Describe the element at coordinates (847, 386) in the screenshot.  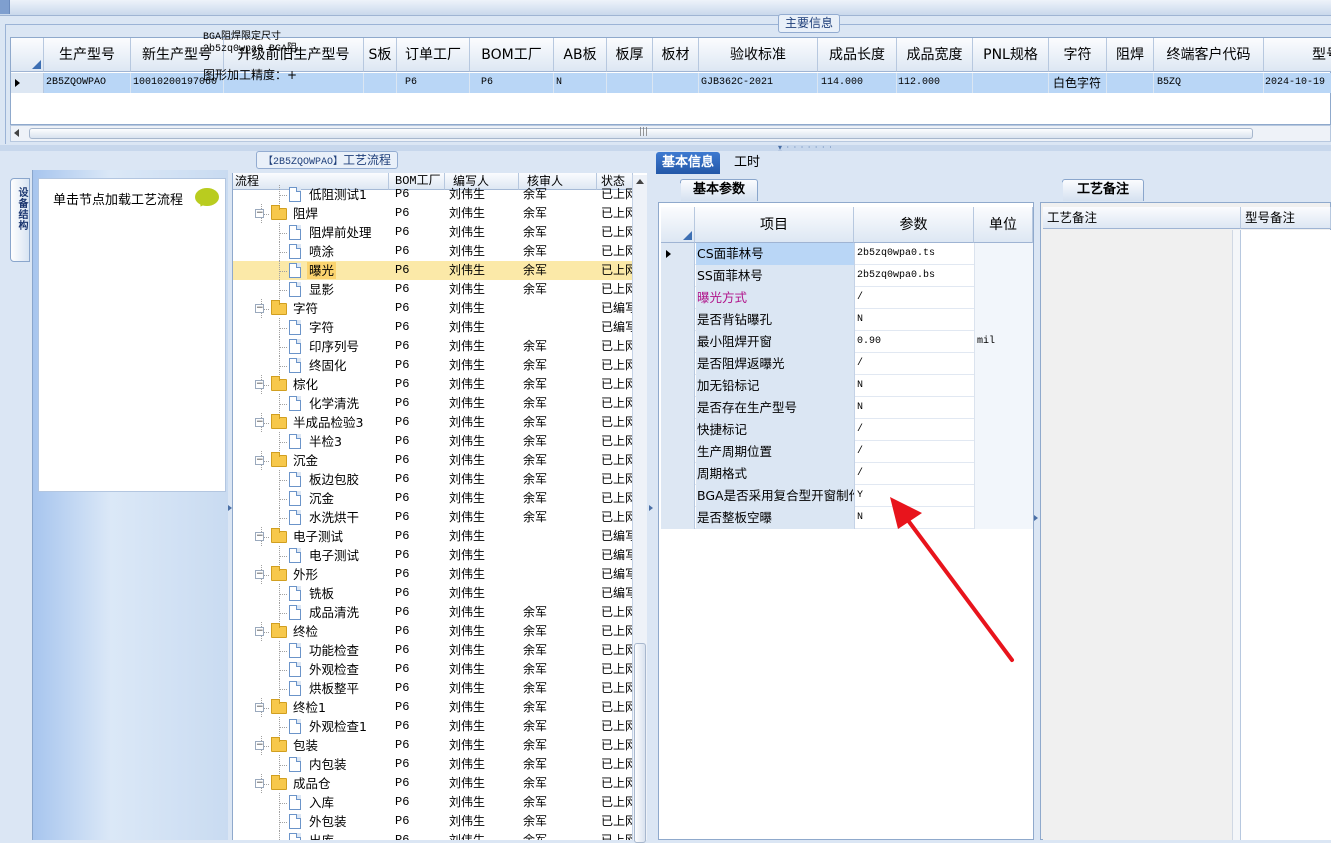
I see `param-row: 加无铅标记 N` at that location.